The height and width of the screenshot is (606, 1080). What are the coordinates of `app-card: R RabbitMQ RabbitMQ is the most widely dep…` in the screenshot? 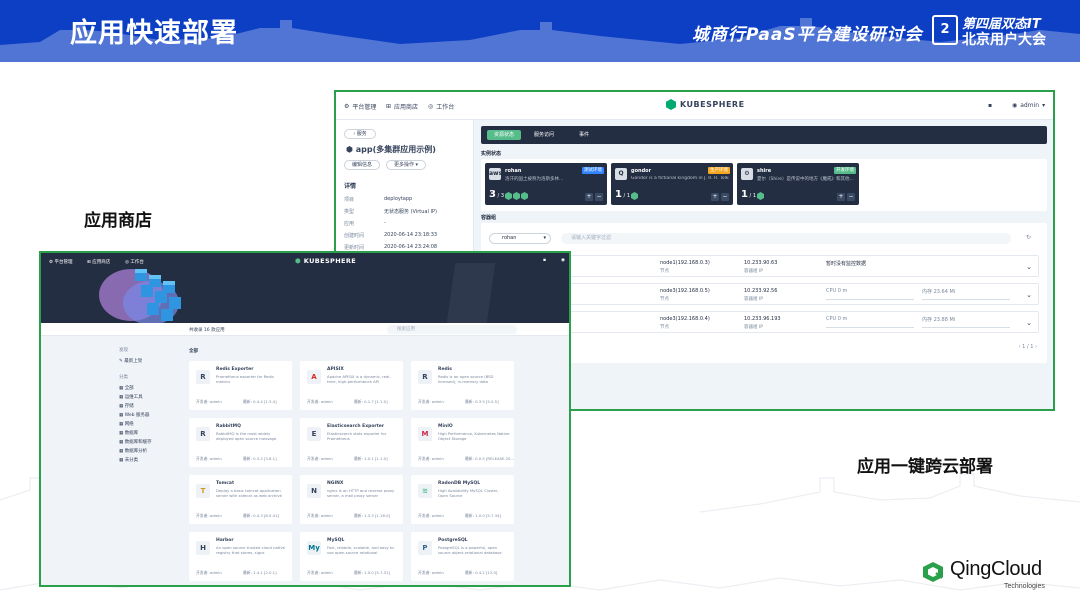 It's located at (240, 442).